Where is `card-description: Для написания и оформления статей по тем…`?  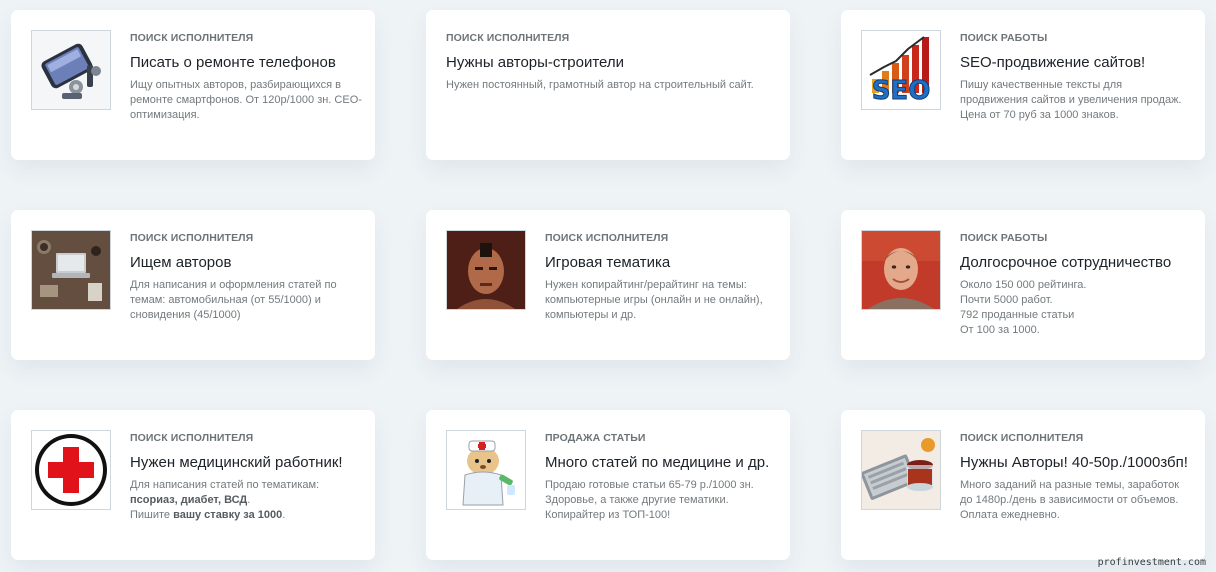
card-description: Для написания и оформления статей по тем… is located at coordinates (233, 300).